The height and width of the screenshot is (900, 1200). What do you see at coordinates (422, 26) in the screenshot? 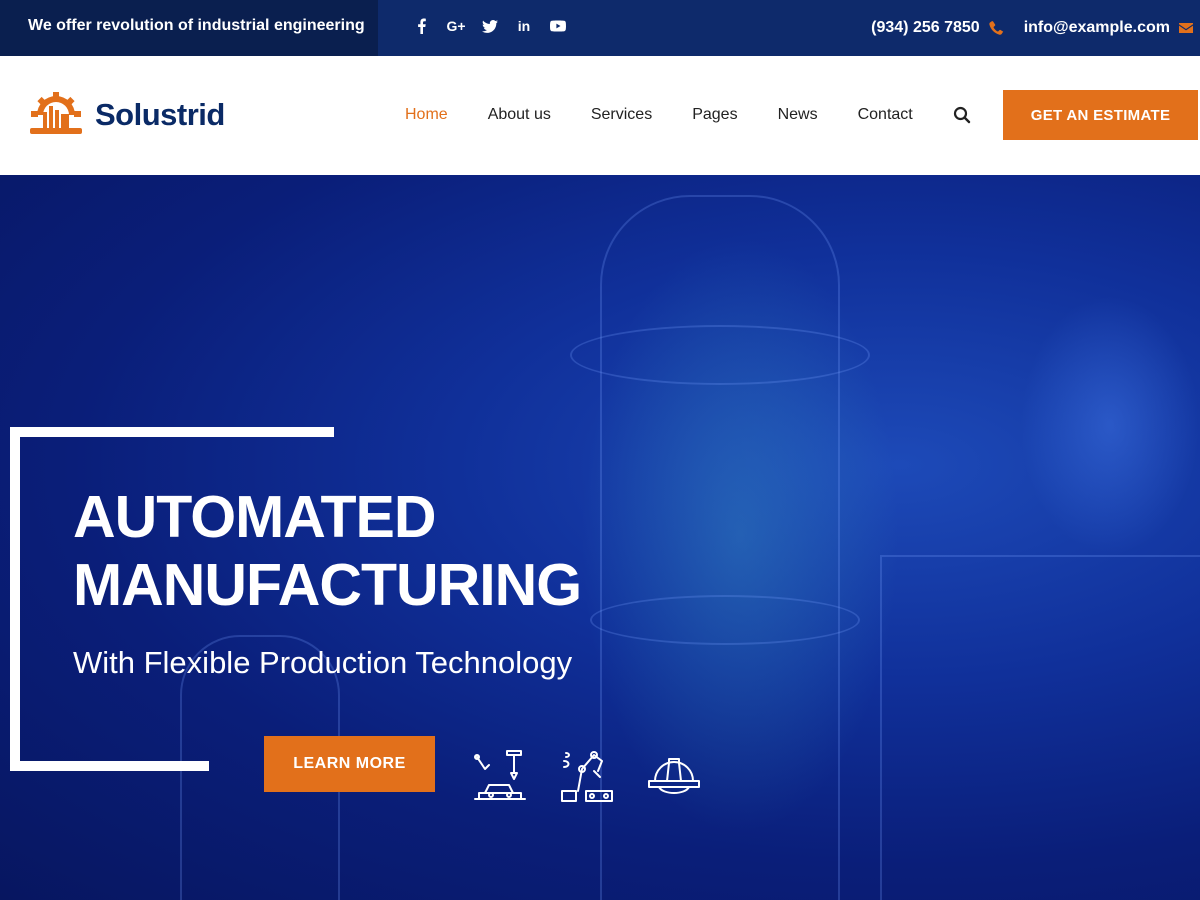
I see `facebook-icon` at bounding box center [422, 26].